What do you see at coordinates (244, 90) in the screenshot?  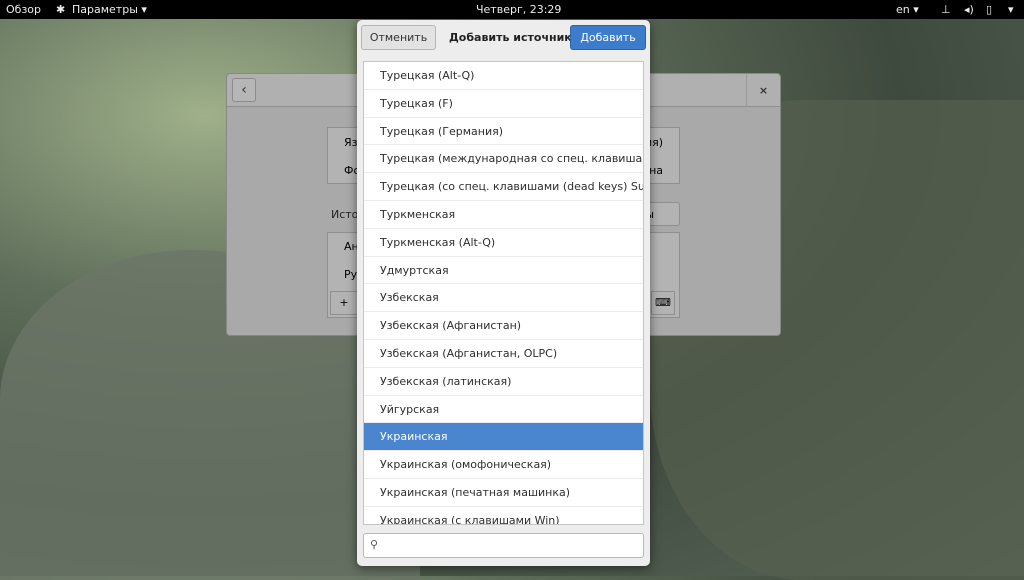 I see `back-button: ‹` at bounding box center [244, 90].